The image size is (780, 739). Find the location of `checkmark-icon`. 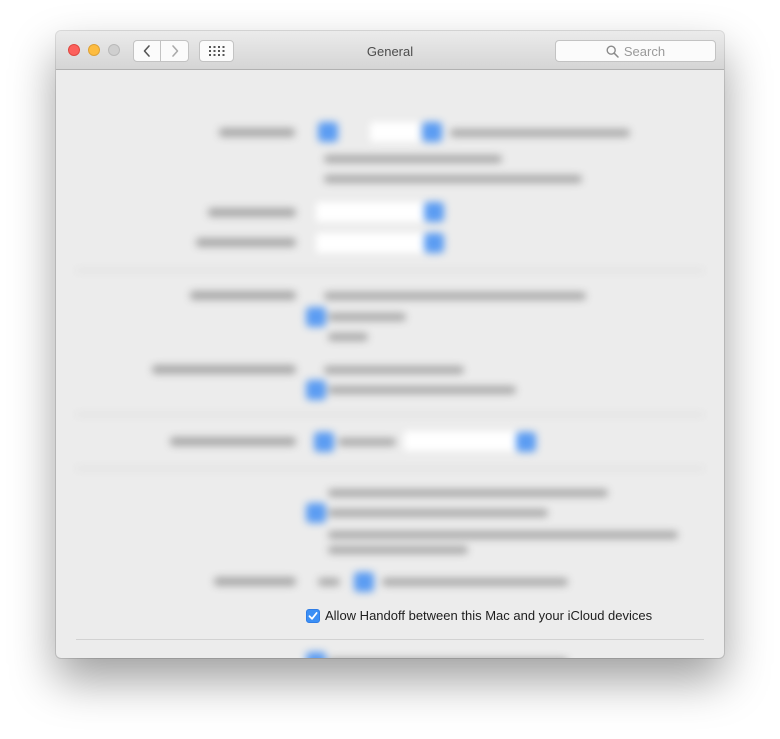

checkmark-icon is located at coordinates (313, 615).